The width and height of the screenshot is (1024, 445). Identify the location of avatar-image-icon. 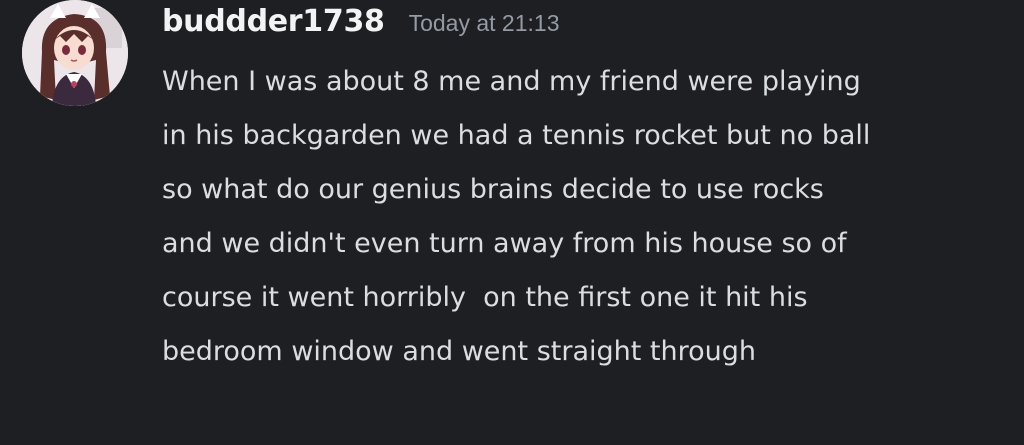
(75, 53).